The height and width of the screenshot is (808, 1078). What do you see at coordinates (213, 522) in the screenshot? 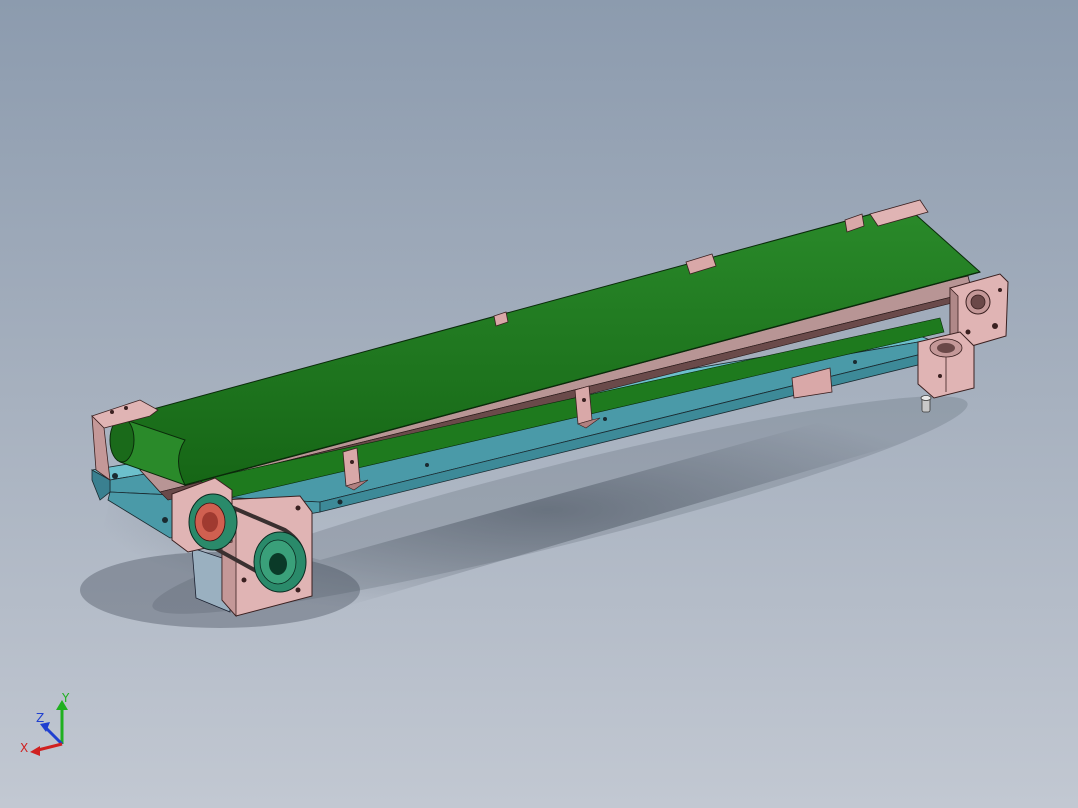
I see `drive-pulley` at bounding box center [213, 522].